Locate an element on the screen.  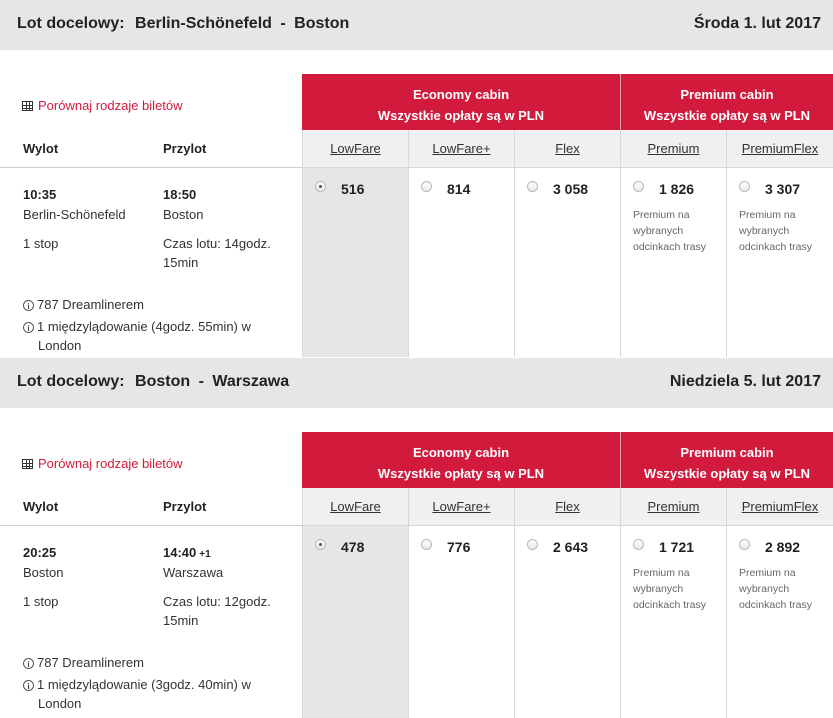
route-title: Lot docelowy: Boston - Warszawa is located at coordinates (153, 382).